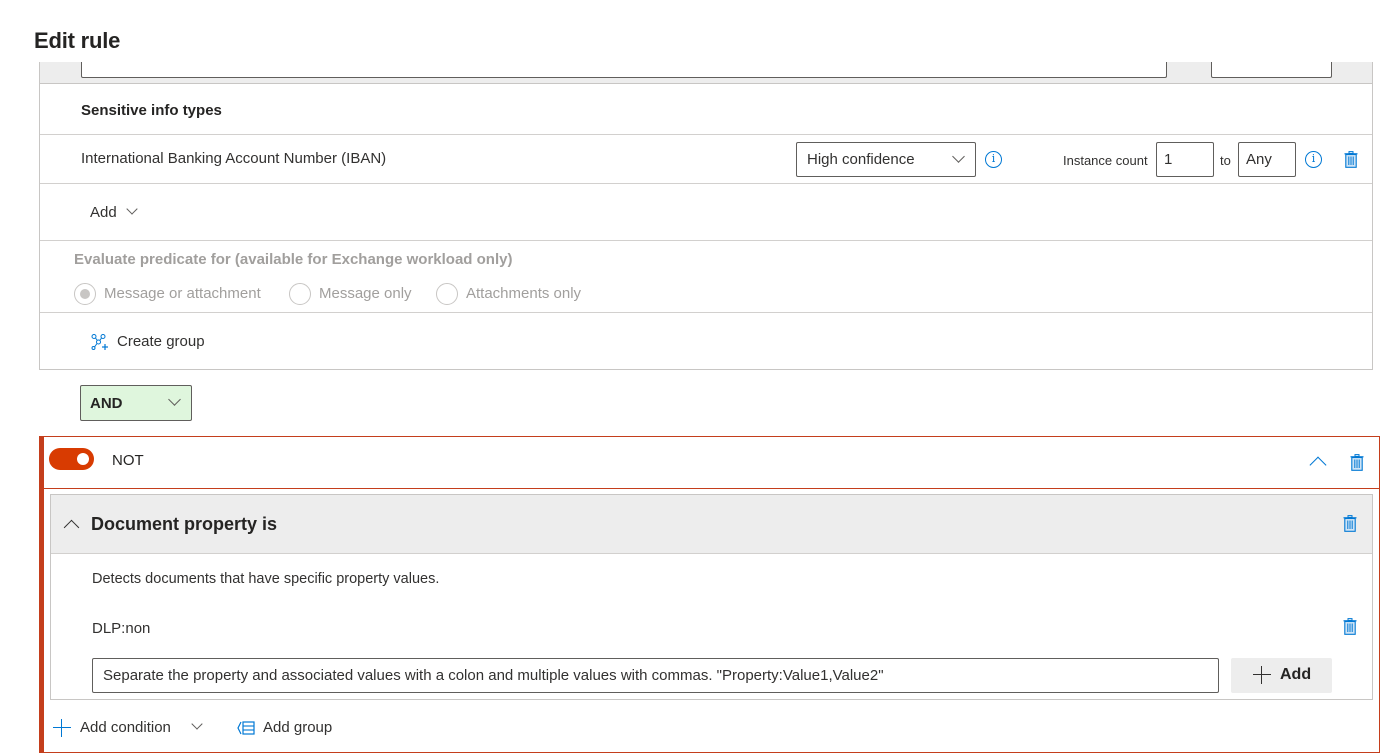 The image size is (1380, 753). I want to click on previous-field, so click(624, 70).